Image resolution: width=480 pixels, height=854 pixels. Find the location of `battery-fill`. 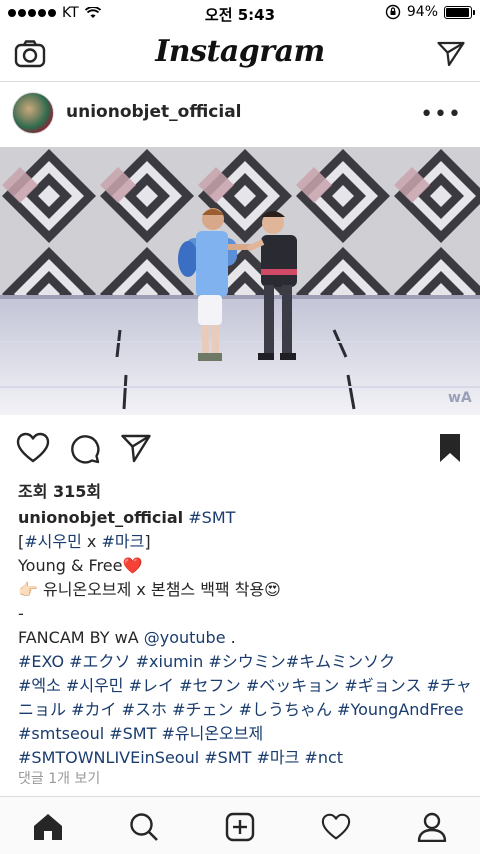

battery-fill is located at coordinates (457, 12).